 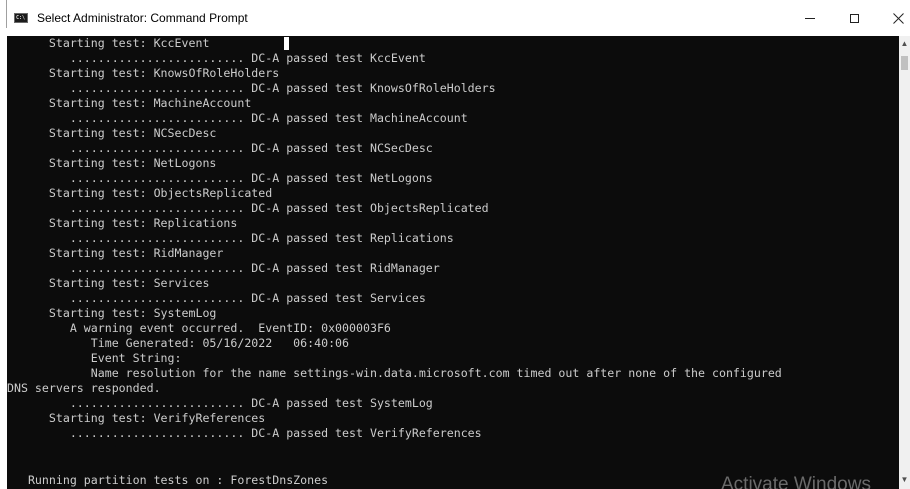 I want to click on scroll-up-arrow-icon: ▲, so click(x=904, y=44).